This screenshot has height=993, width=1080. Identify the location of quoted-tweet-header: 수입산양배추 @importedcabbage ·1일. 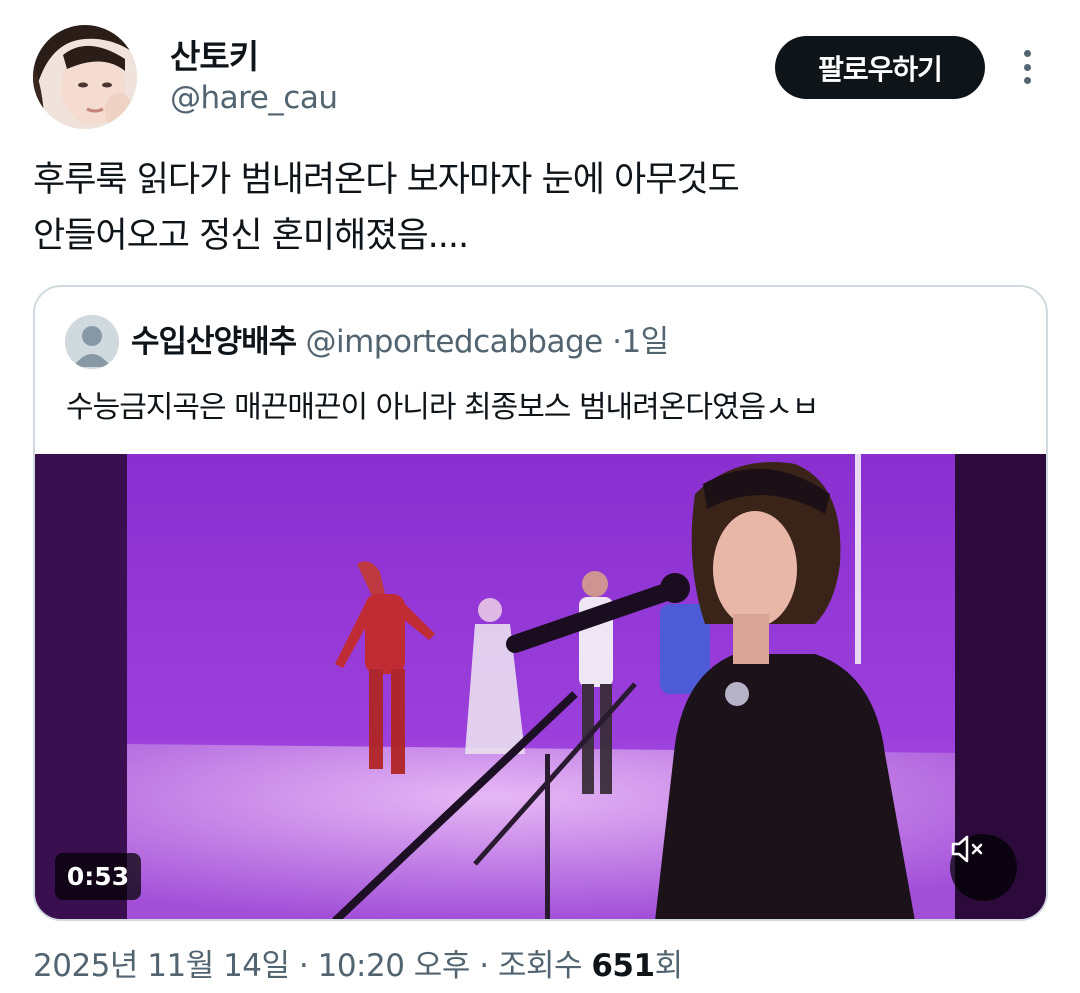
(400, 342).